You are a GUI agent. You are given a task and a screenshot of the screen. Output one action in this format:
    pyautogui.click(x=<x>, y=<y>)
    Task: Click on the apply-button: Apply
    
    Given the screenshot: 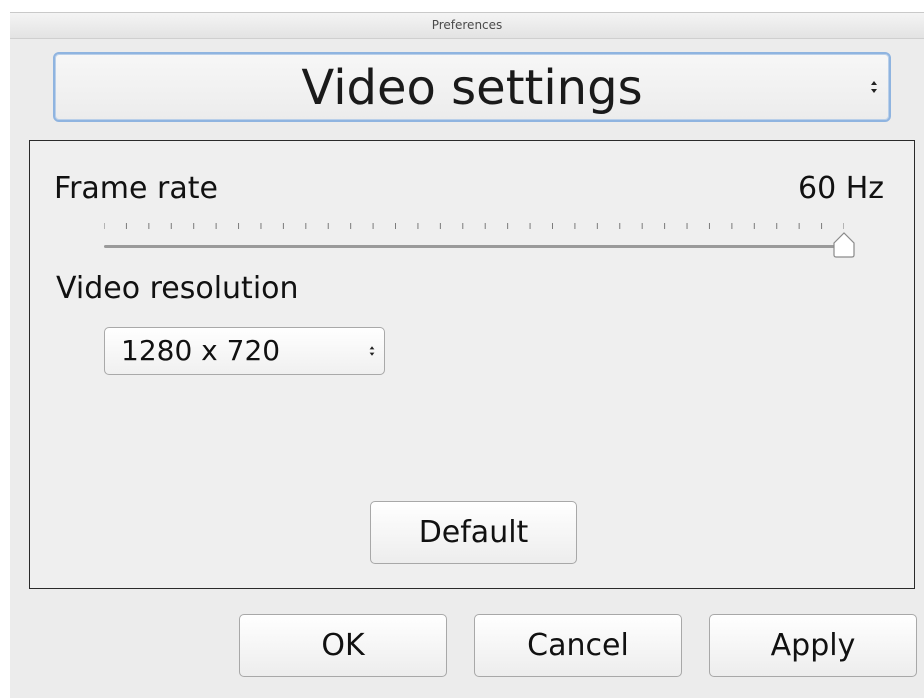 What is the action you would take?
    pyautogui.click(x=813, y=645)
    